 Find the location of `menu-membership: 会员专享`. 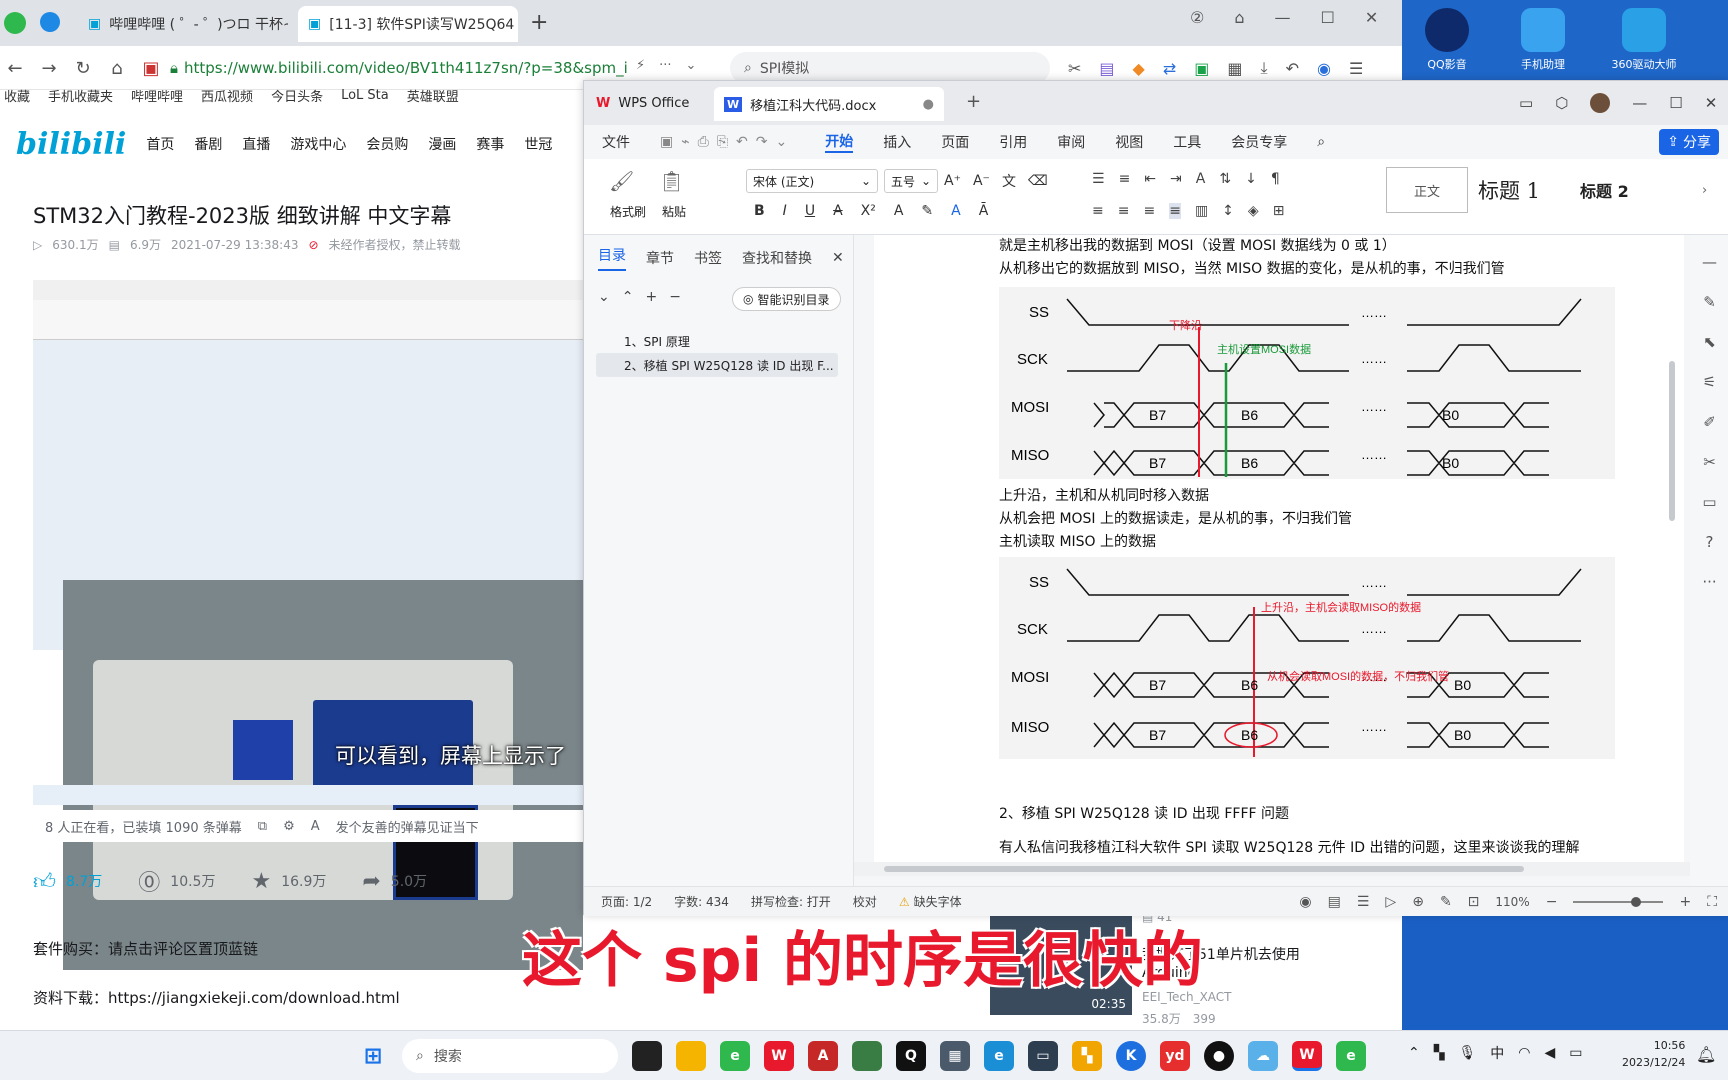

menu-membership: 会员专享 is located at coordinates (1259, 142).